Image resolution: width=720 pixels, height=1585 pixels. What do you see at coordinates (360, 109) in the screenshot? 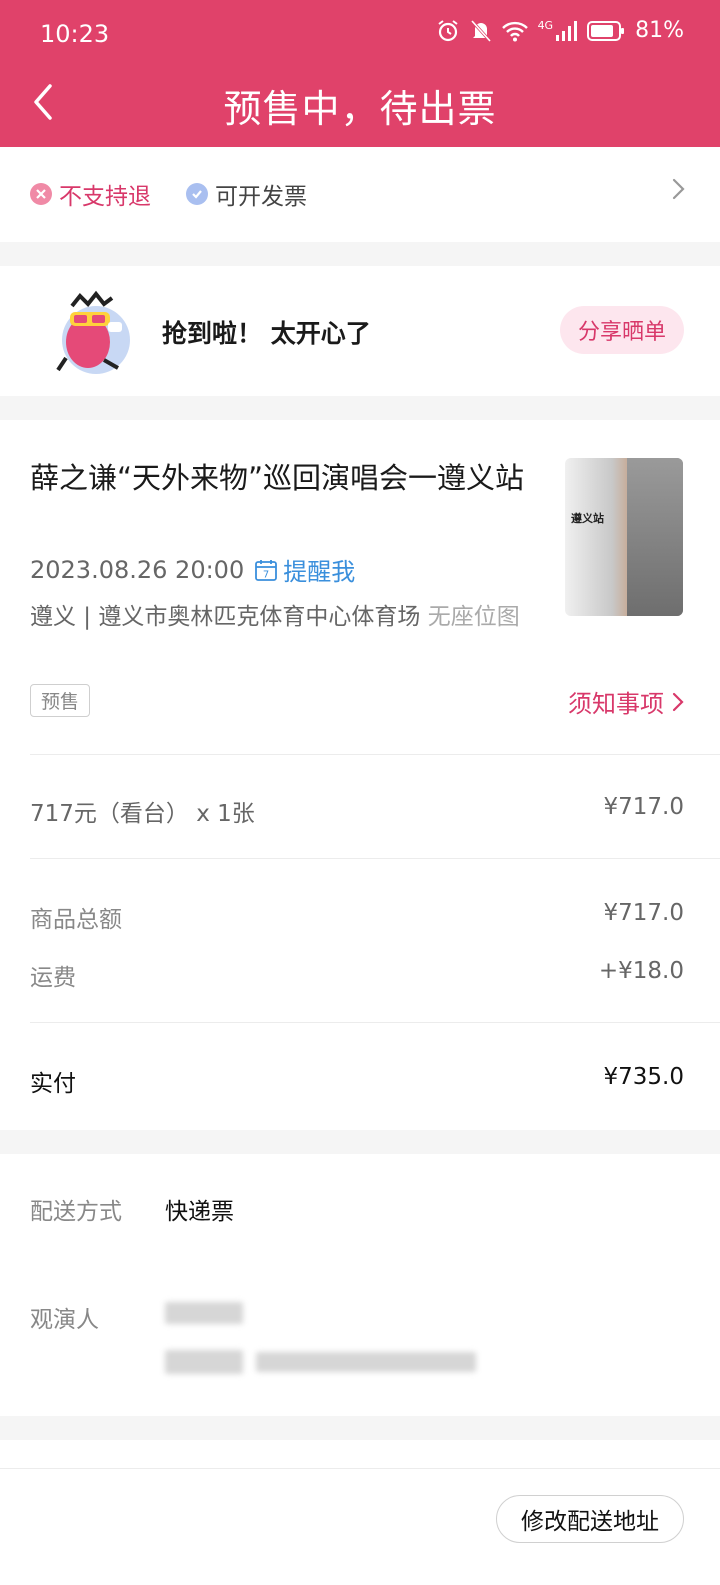
I see `page-title: 预售中，待出票` at bounding box center [360, 109].